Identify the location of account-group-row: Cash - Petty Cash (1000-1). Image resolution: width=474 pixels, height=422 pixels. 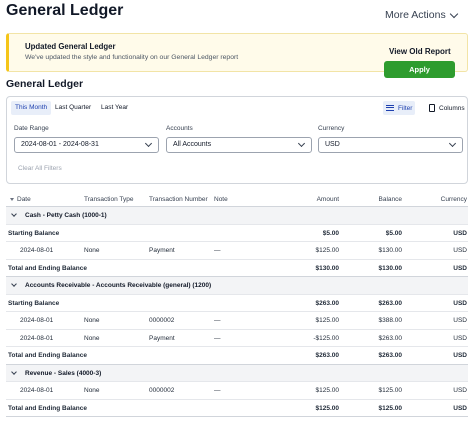
(237, 216).